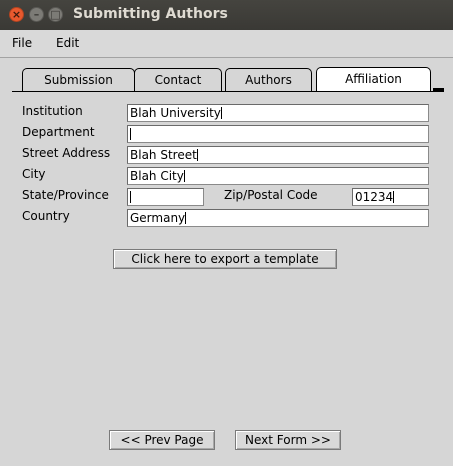  I want to click on city-field: Blah City, so click(278, 176).